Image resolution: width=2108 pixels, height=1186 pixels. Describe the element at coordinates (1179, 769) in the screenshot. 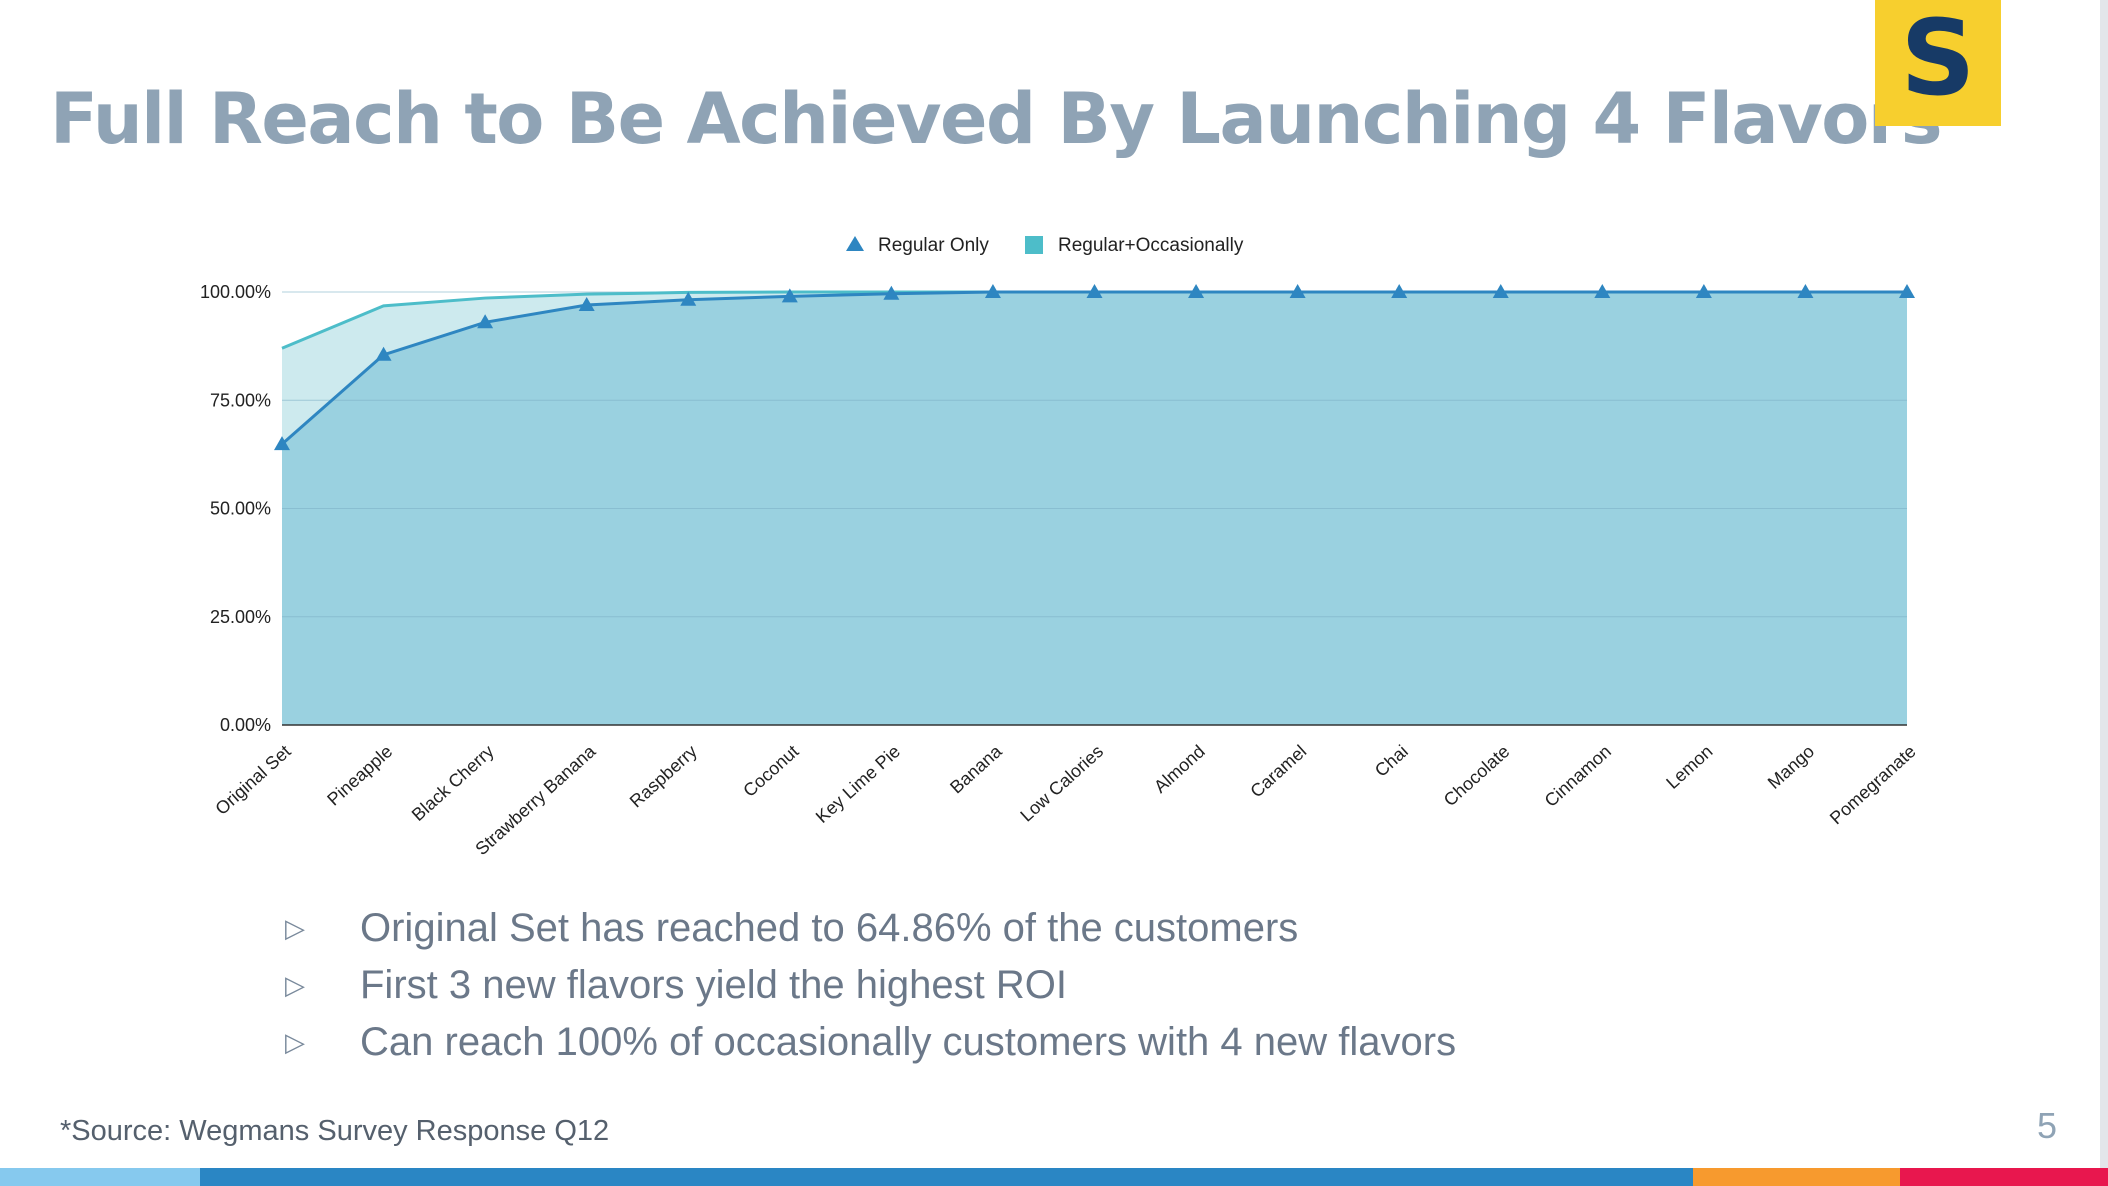

I see `x-tick-label: Almond` at that location.